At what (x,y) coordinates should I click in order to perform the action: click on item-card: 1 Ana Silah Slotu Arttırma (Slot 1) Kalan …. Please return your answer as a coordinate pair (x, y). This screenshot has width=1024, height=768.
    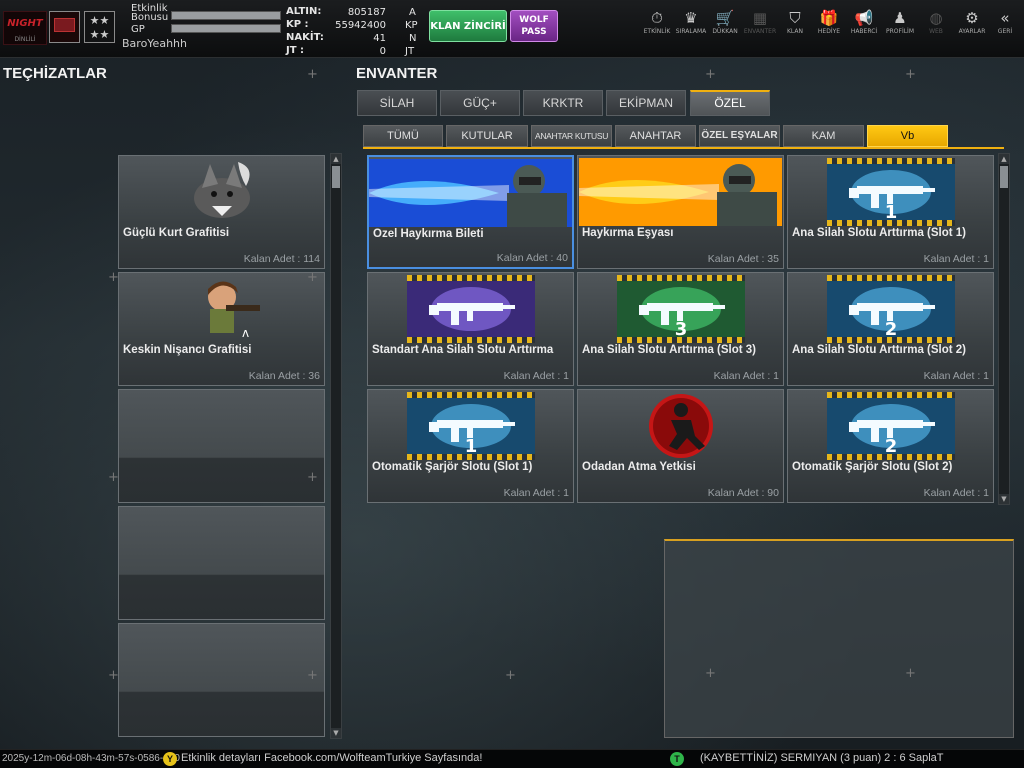
    Looking at the image, I should click on (890, 212).